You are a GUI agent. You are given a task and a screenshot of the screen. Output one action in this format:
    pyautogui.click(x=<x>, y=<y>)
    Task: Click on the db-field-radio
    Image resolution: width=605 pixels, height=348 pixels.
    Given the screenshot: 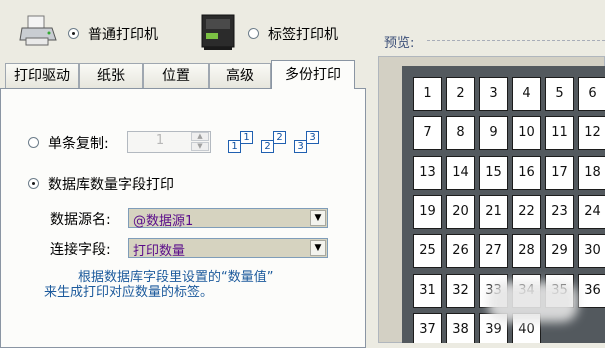 What is the action you would take?
    pyautogui.click(x=33, y=183)
    